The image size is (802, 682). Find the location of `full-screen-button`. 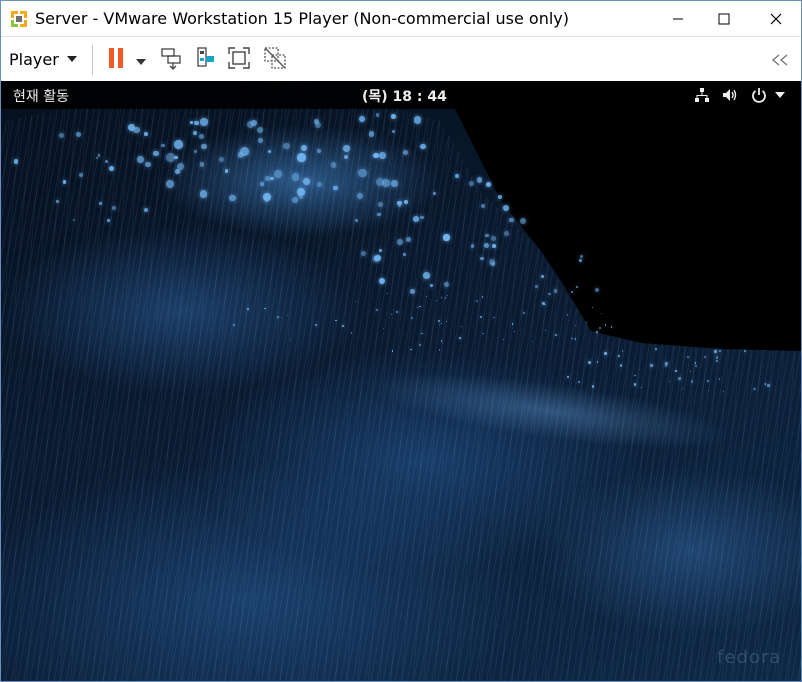

full-screen-button is located at coordinates (239, 60).